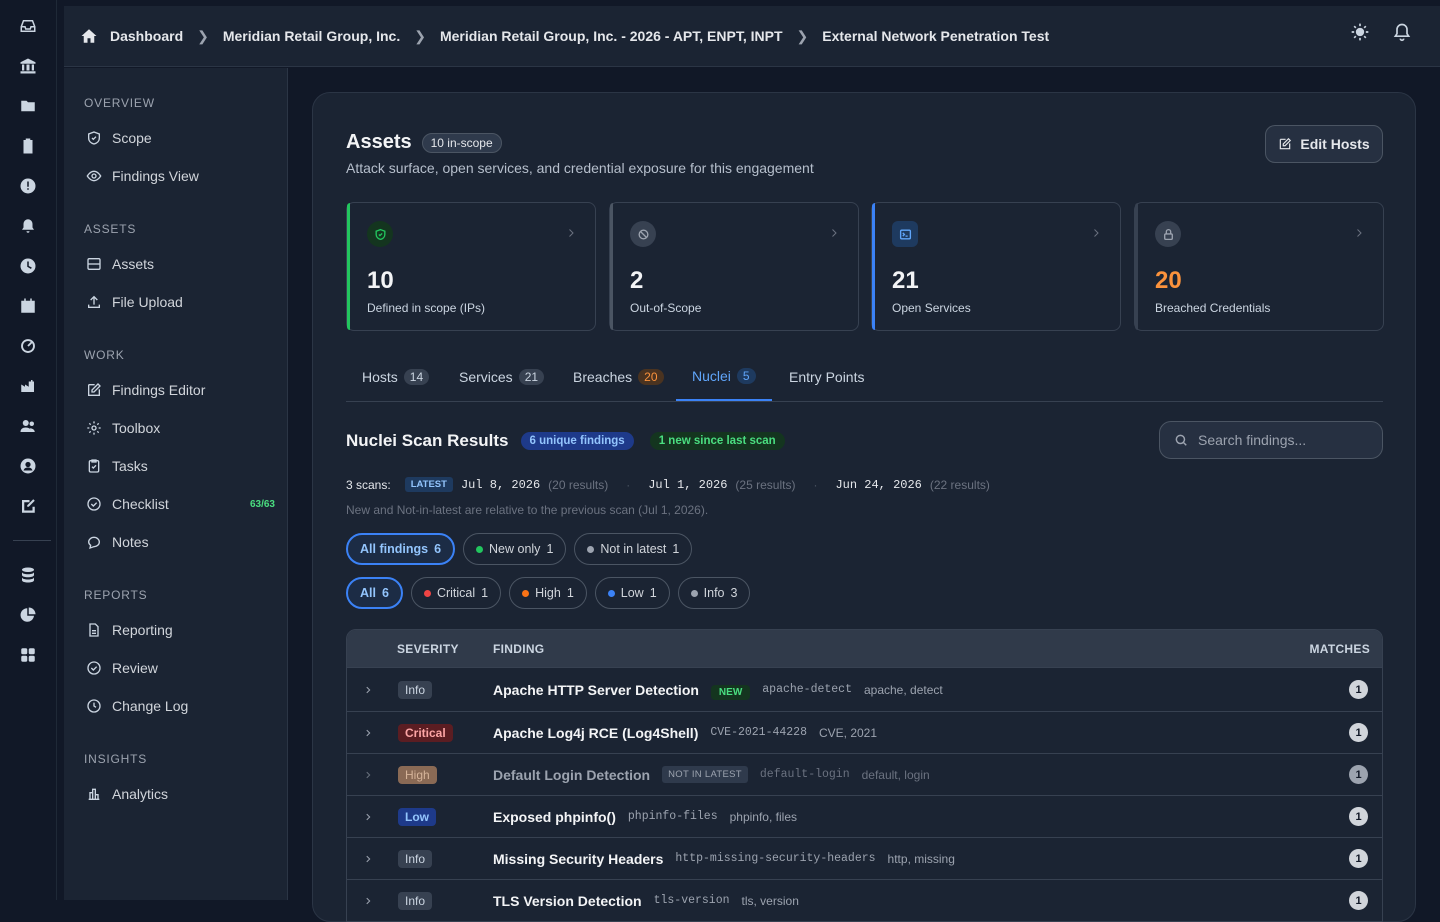 The image size is (1440, 922). Describe the element at coordinates (548, 593) in the screenshot. I see `filter-high: High 1` at that location.